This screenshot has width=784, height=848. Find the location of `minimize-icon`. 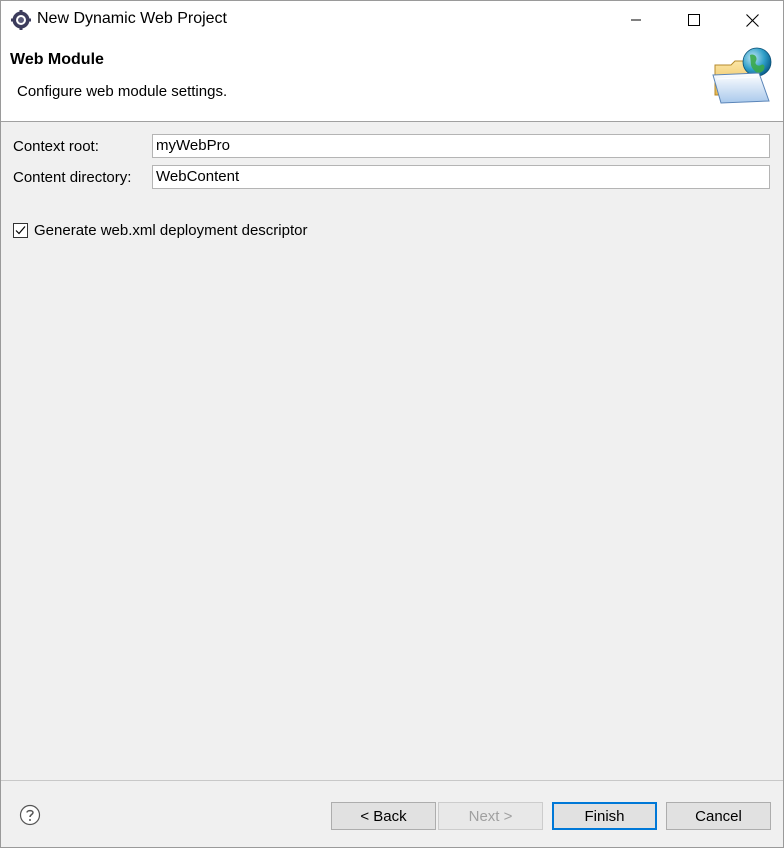

minimize-icon is located at coordinates (636, 20).